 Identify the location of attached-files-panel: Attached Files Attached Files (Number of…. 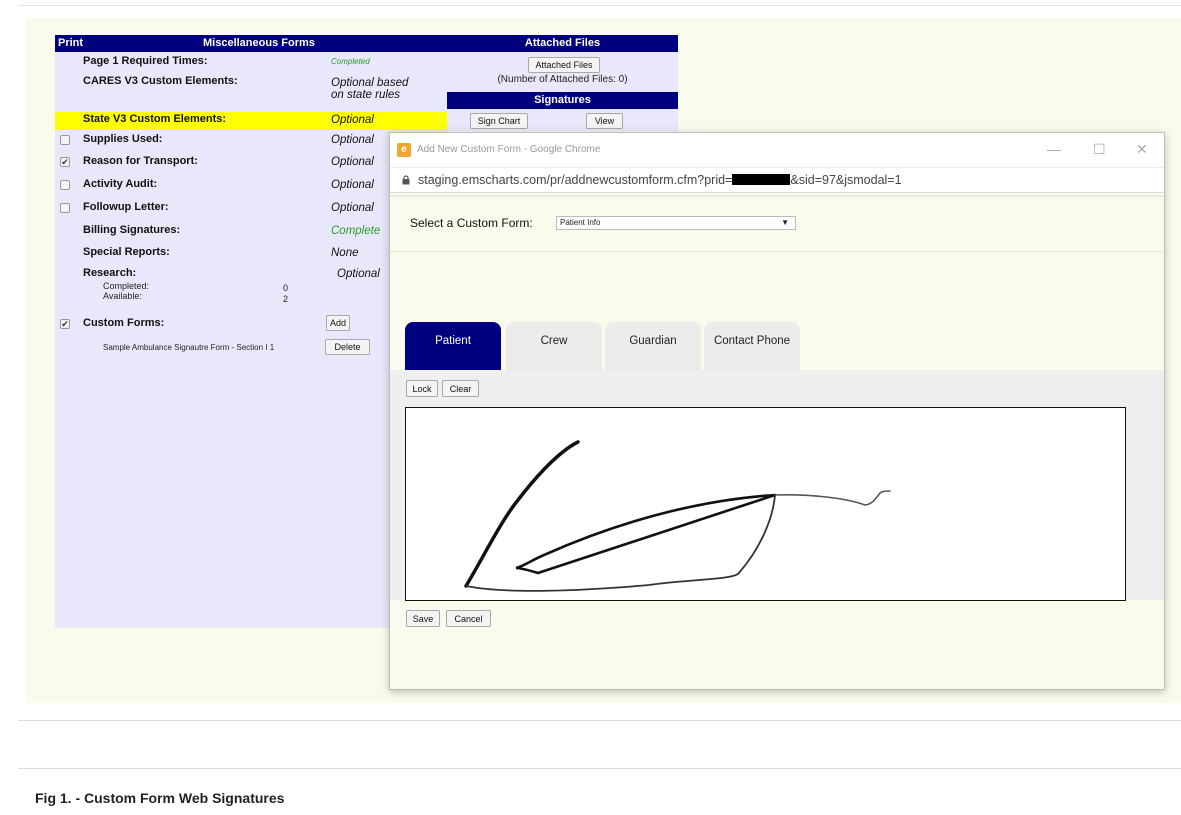
(562, 83).